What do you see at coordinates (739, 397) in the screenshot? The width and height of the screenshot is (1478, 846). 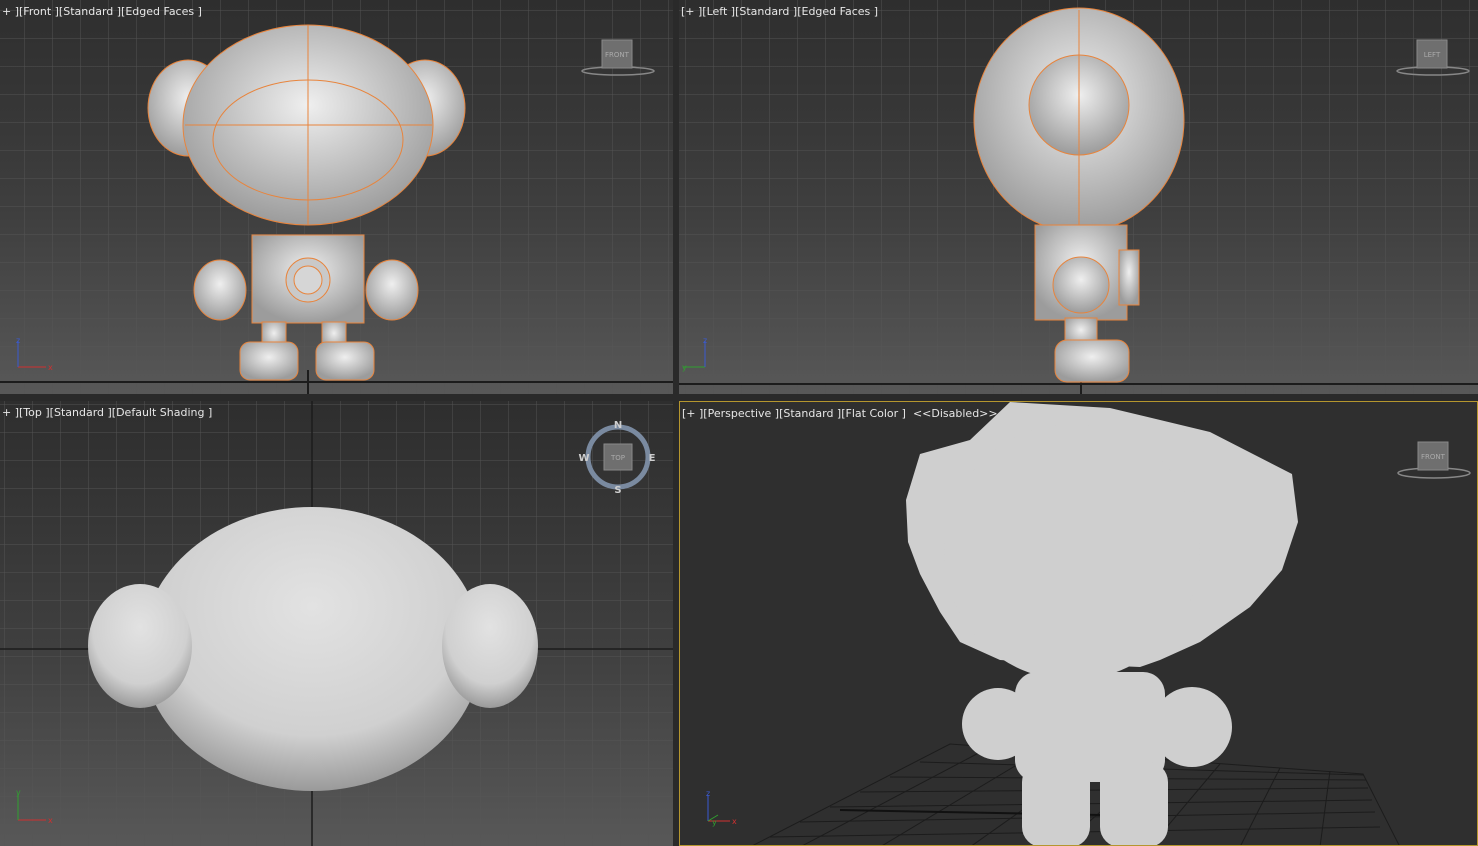 I see `viewport-splitter-horizontal` at bounding box center [739, 397].